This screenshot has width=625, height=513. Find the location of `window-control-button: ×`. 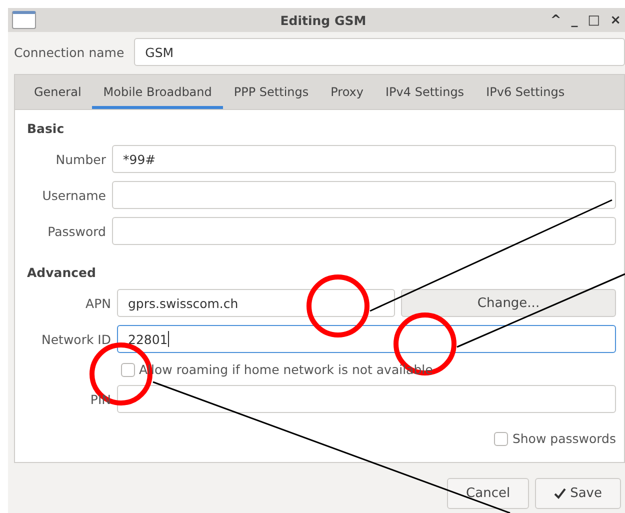

window-control-button: × is located at coordinates (615, 20).